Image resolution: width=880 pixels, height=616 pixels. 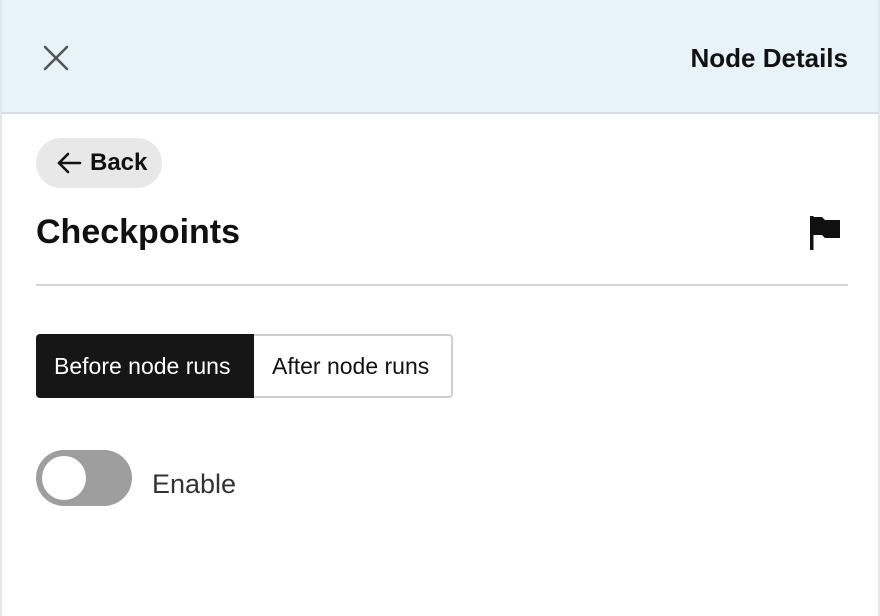 I want to click on close-icon, so click(x=56, y=58).